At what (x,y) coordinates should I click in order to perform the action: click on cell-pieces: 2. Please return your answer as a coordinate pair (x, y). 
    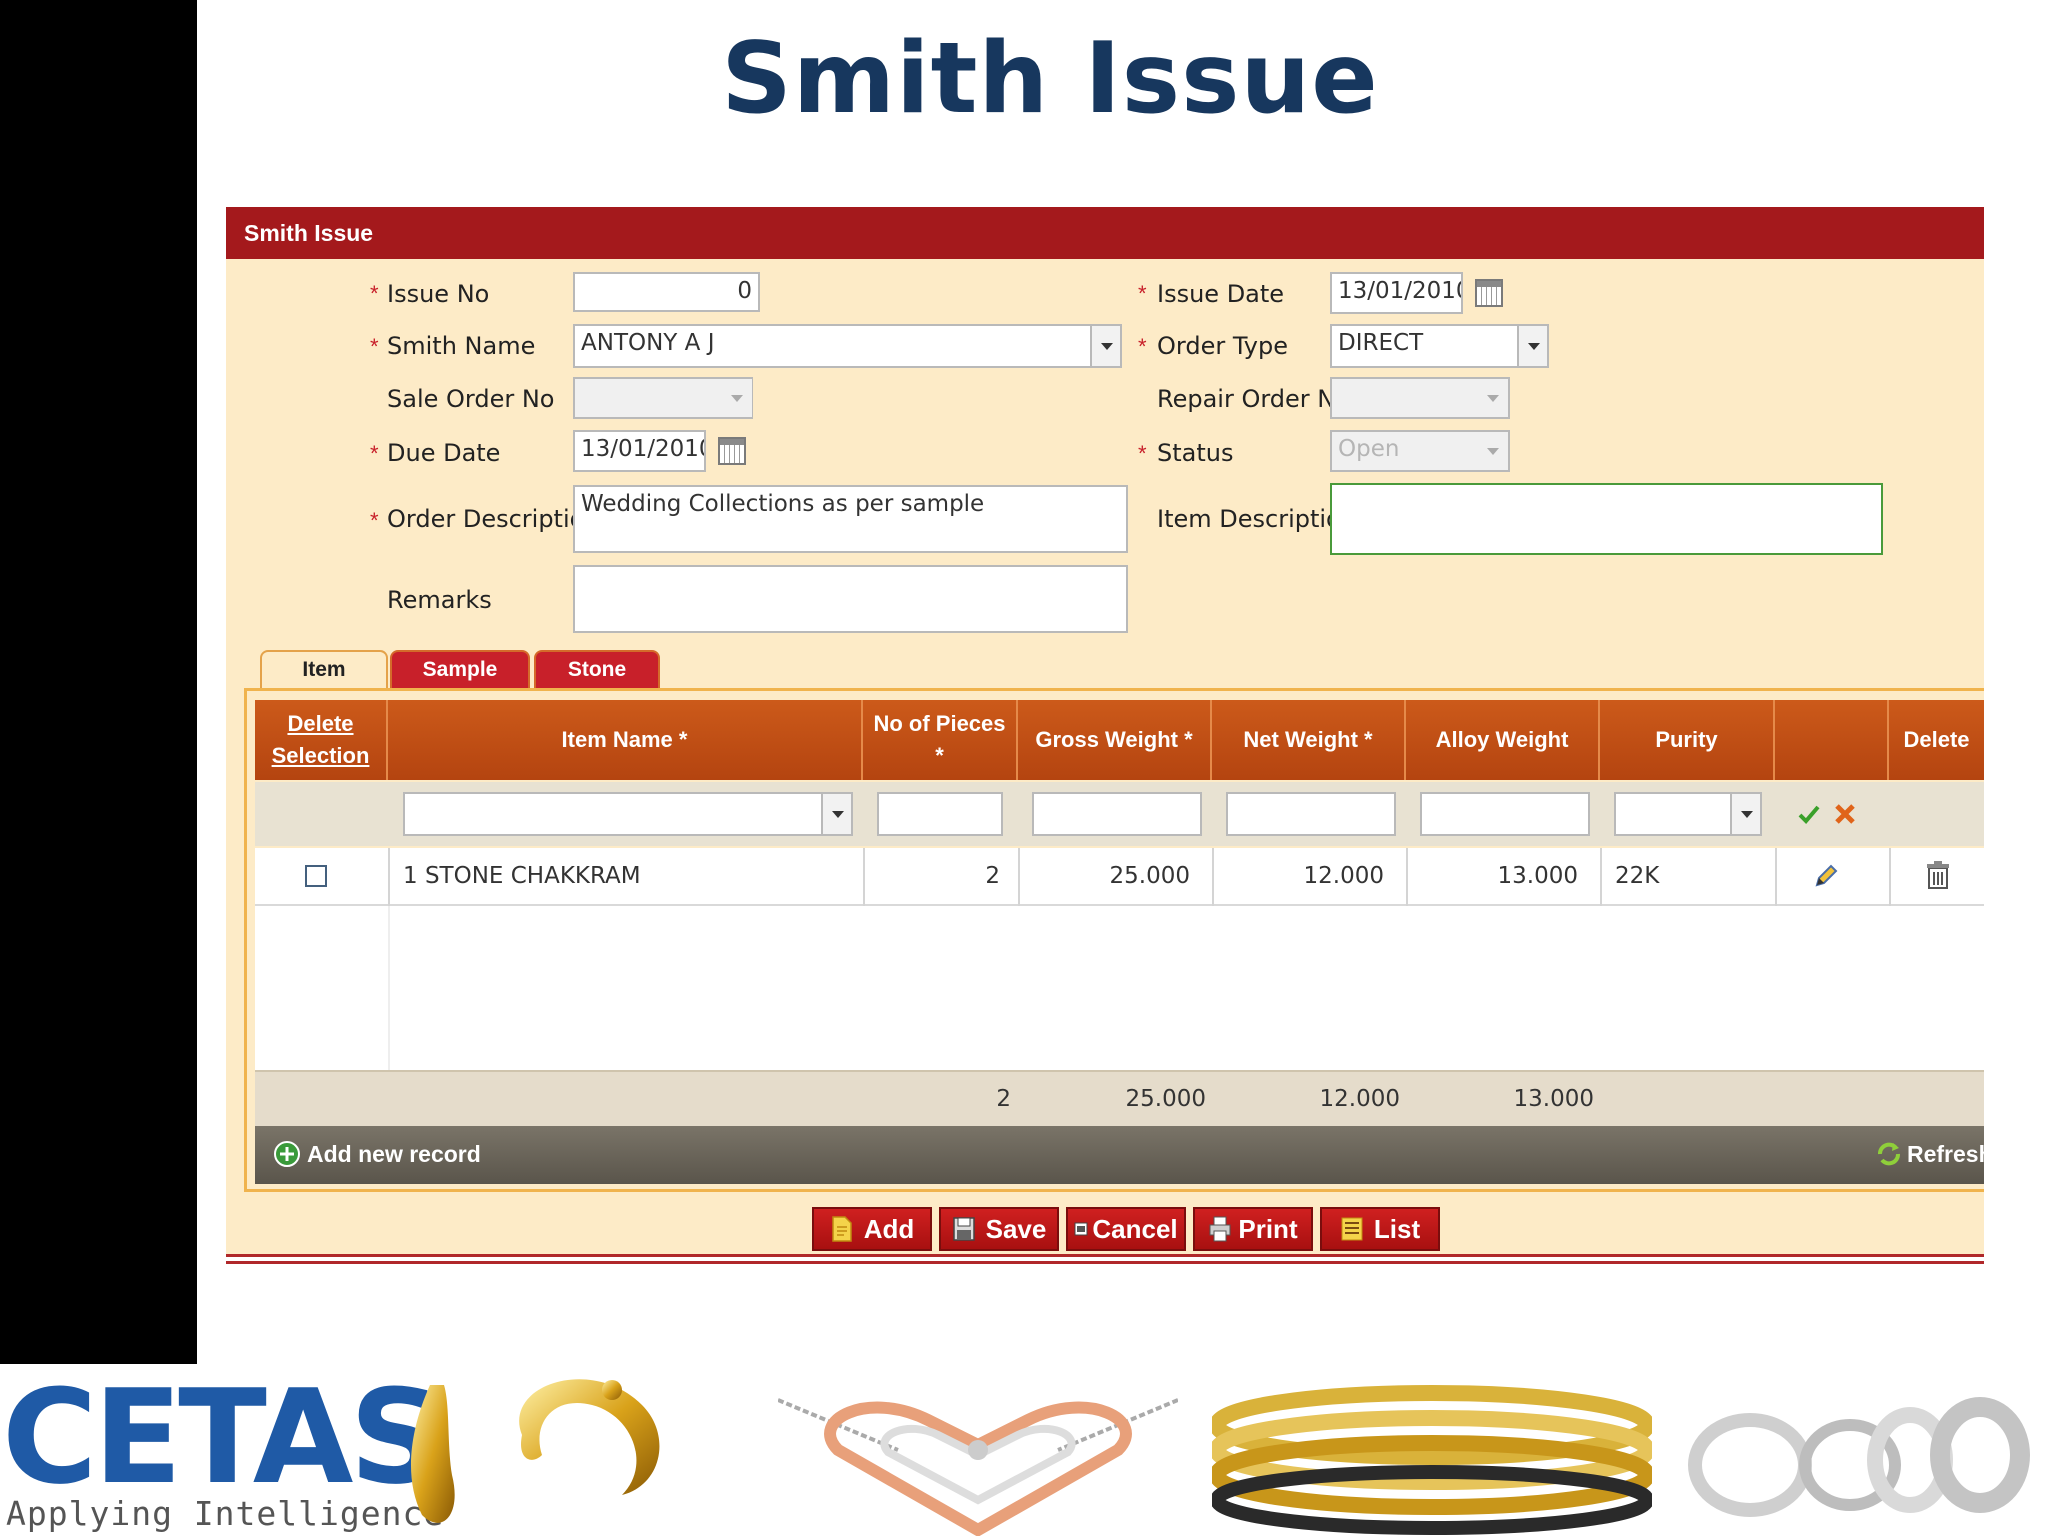
    Looking at the image, I should click on (992, 876).